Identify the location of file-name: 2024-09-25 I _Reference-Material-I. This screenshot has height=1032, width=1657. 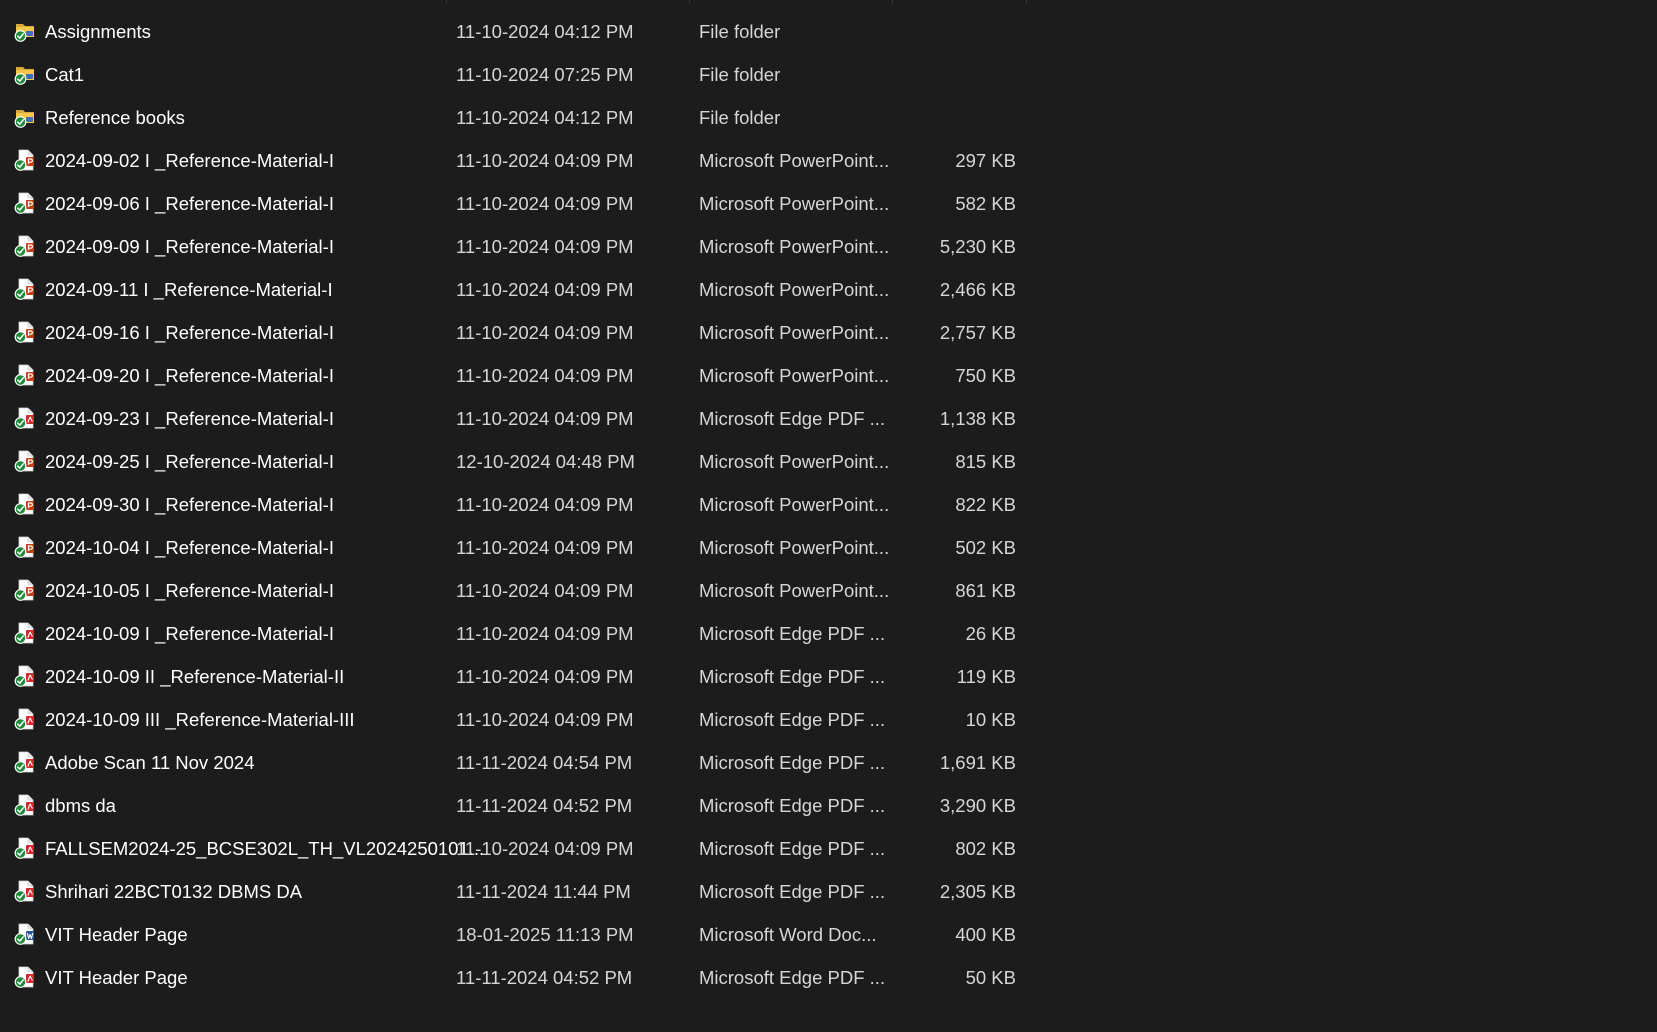
(189, 461).